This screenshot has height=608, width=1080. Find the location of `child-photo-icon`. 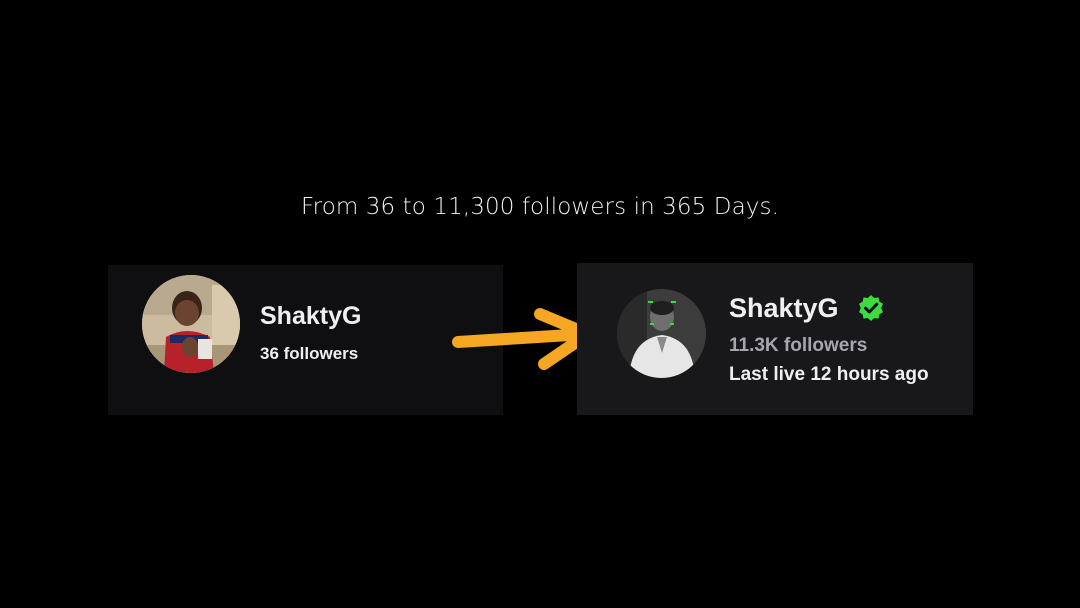

child-photo-icon is located at coordinates (191, 324).